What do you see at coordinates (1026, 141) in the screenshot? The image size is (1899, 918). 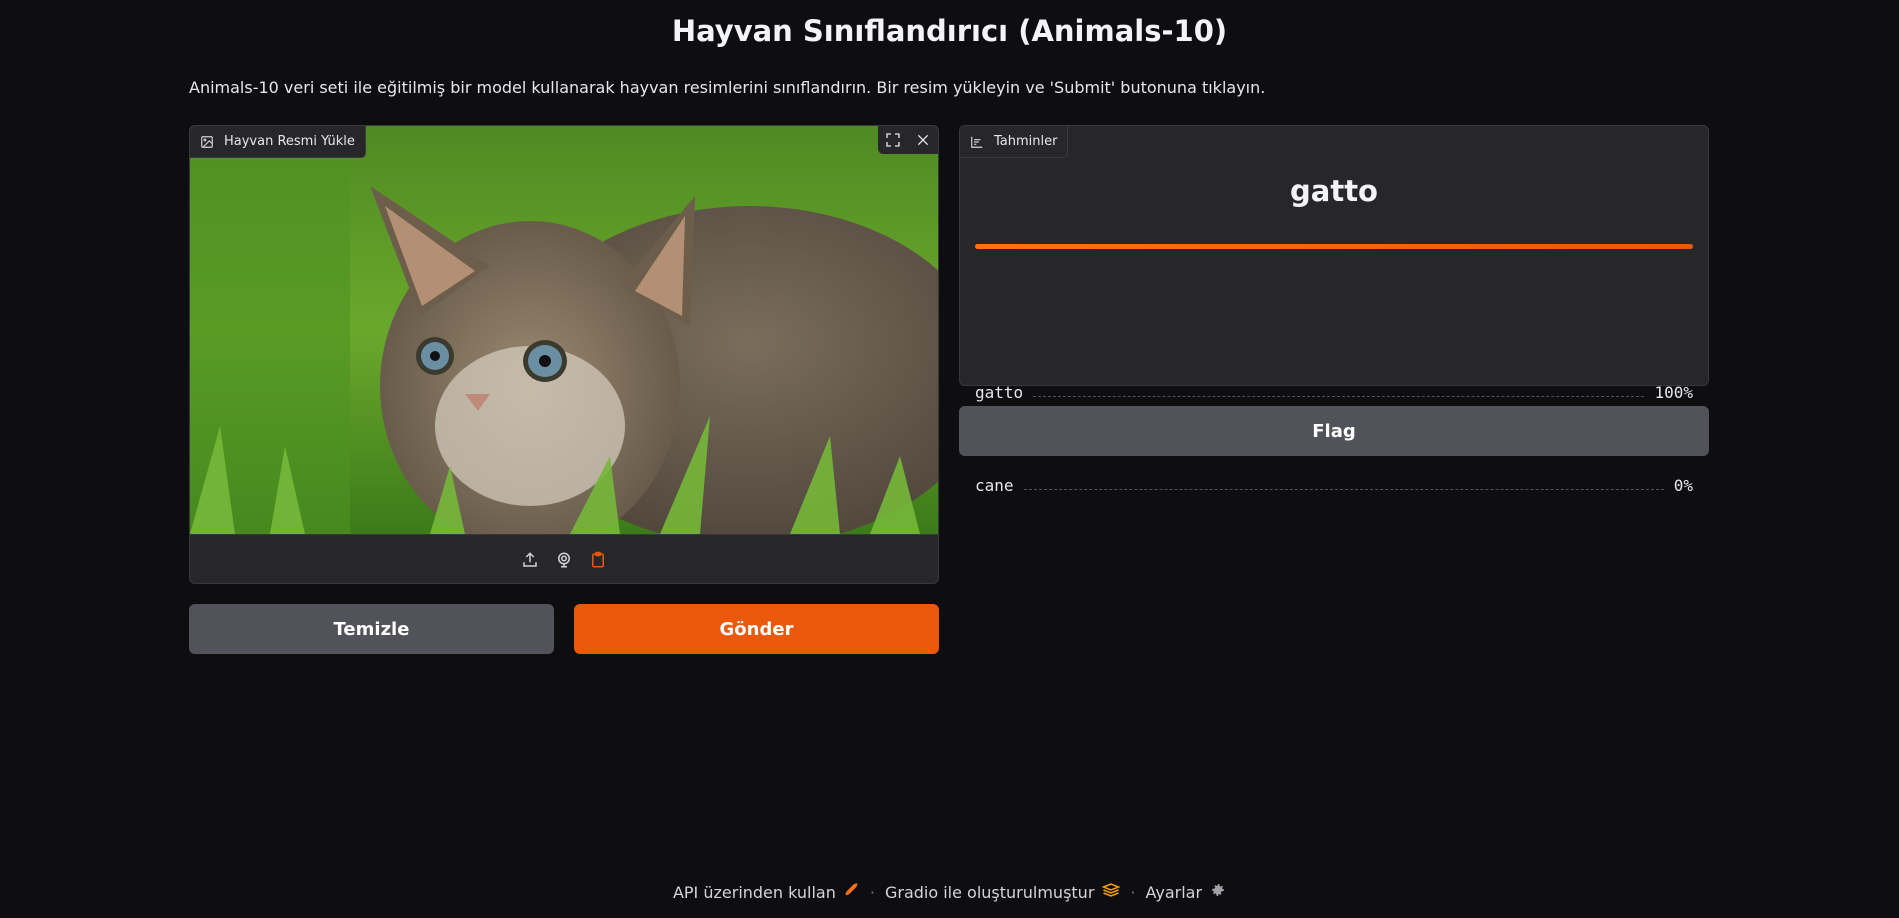 I see `predictions-label: Tahminler` at bounding box center [1026, 141].